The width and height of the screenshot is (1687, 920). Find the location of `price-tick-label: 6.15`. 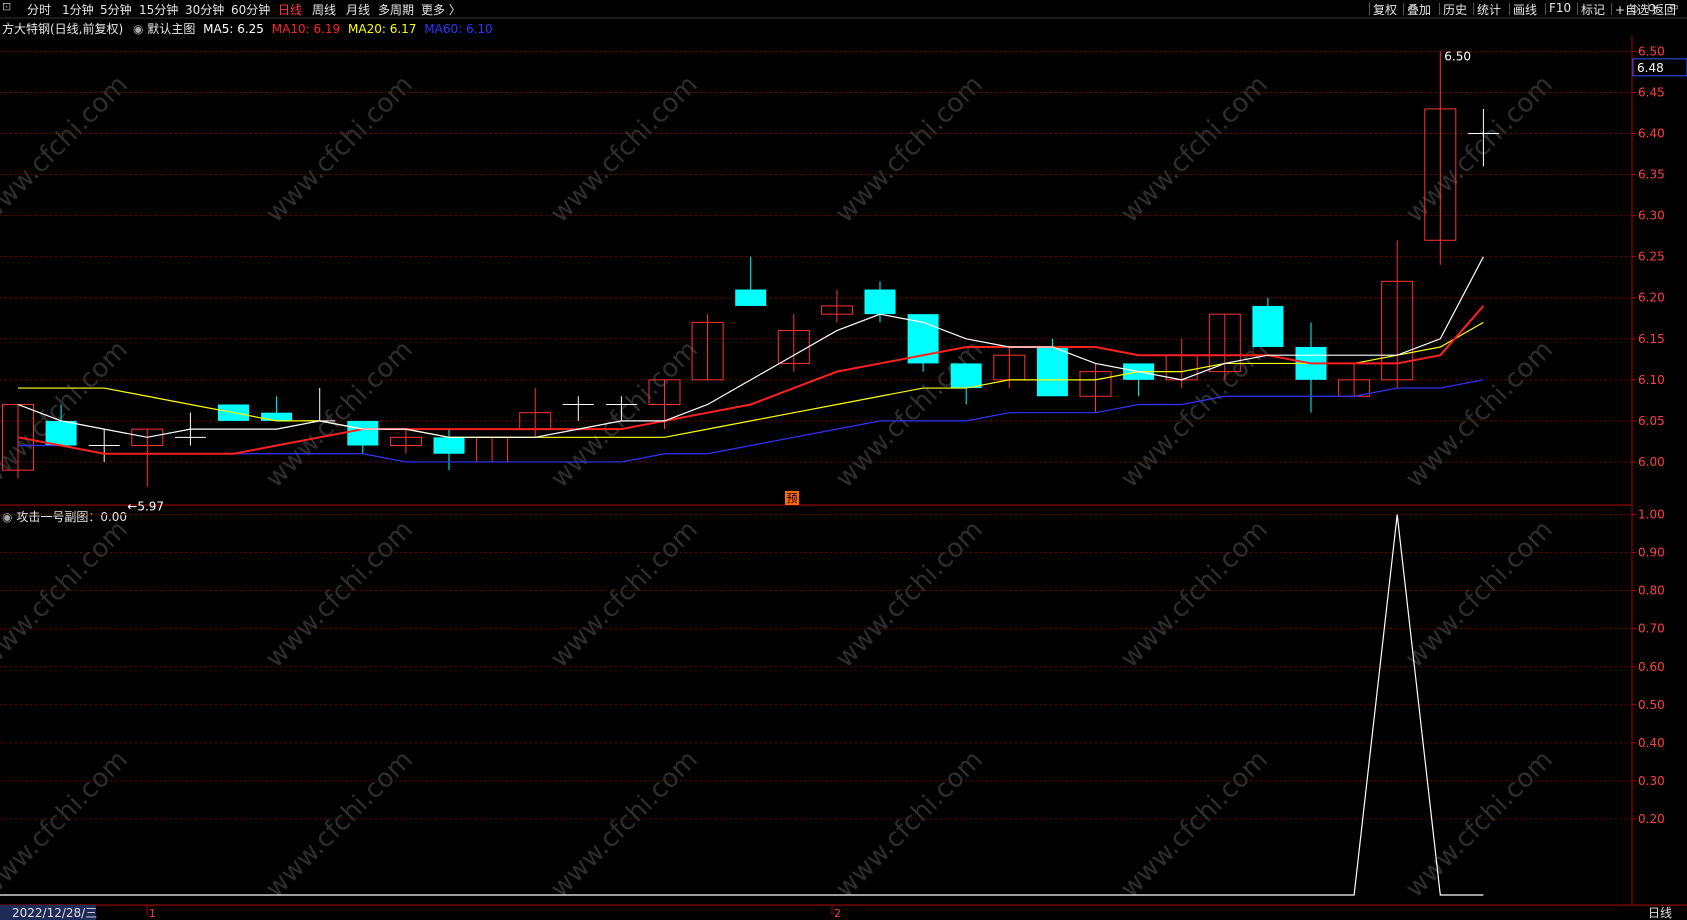

price-tick-label: 6.15 is located at coordinates (1651, 339).